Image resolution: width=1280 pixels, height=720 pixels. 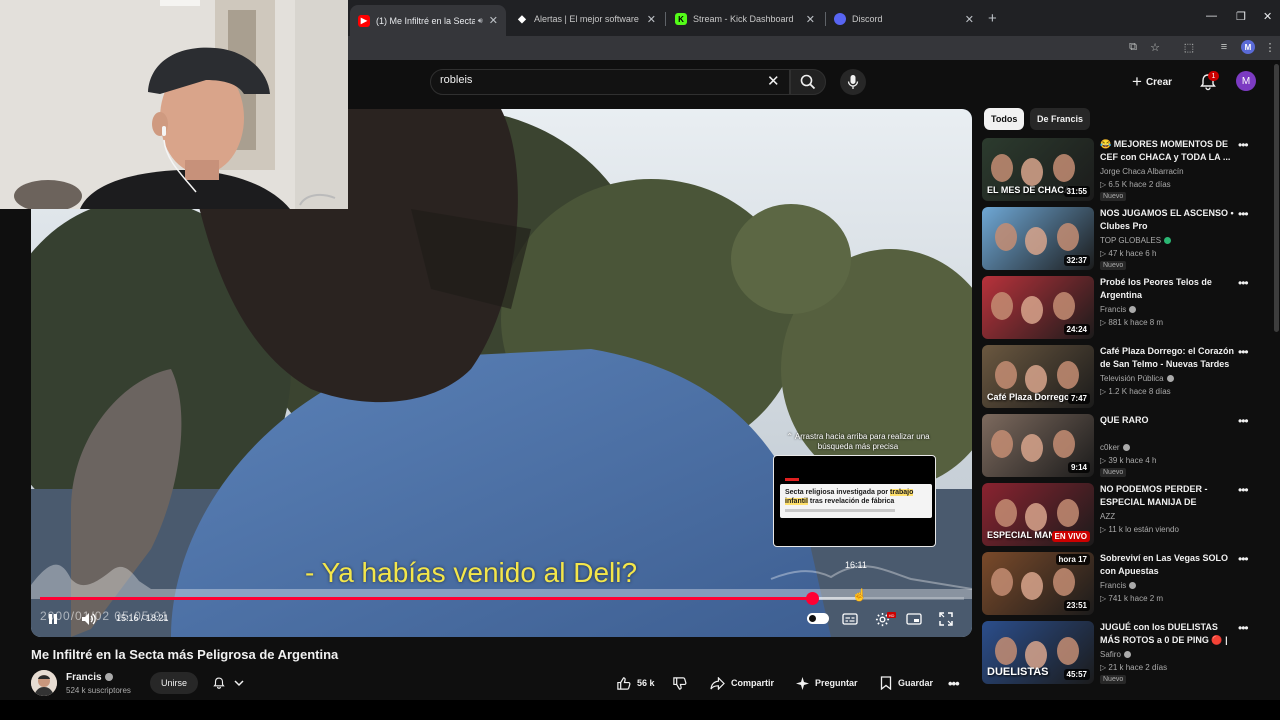 I want to click on create-button: + Crear, so click(x=1152, y=82).